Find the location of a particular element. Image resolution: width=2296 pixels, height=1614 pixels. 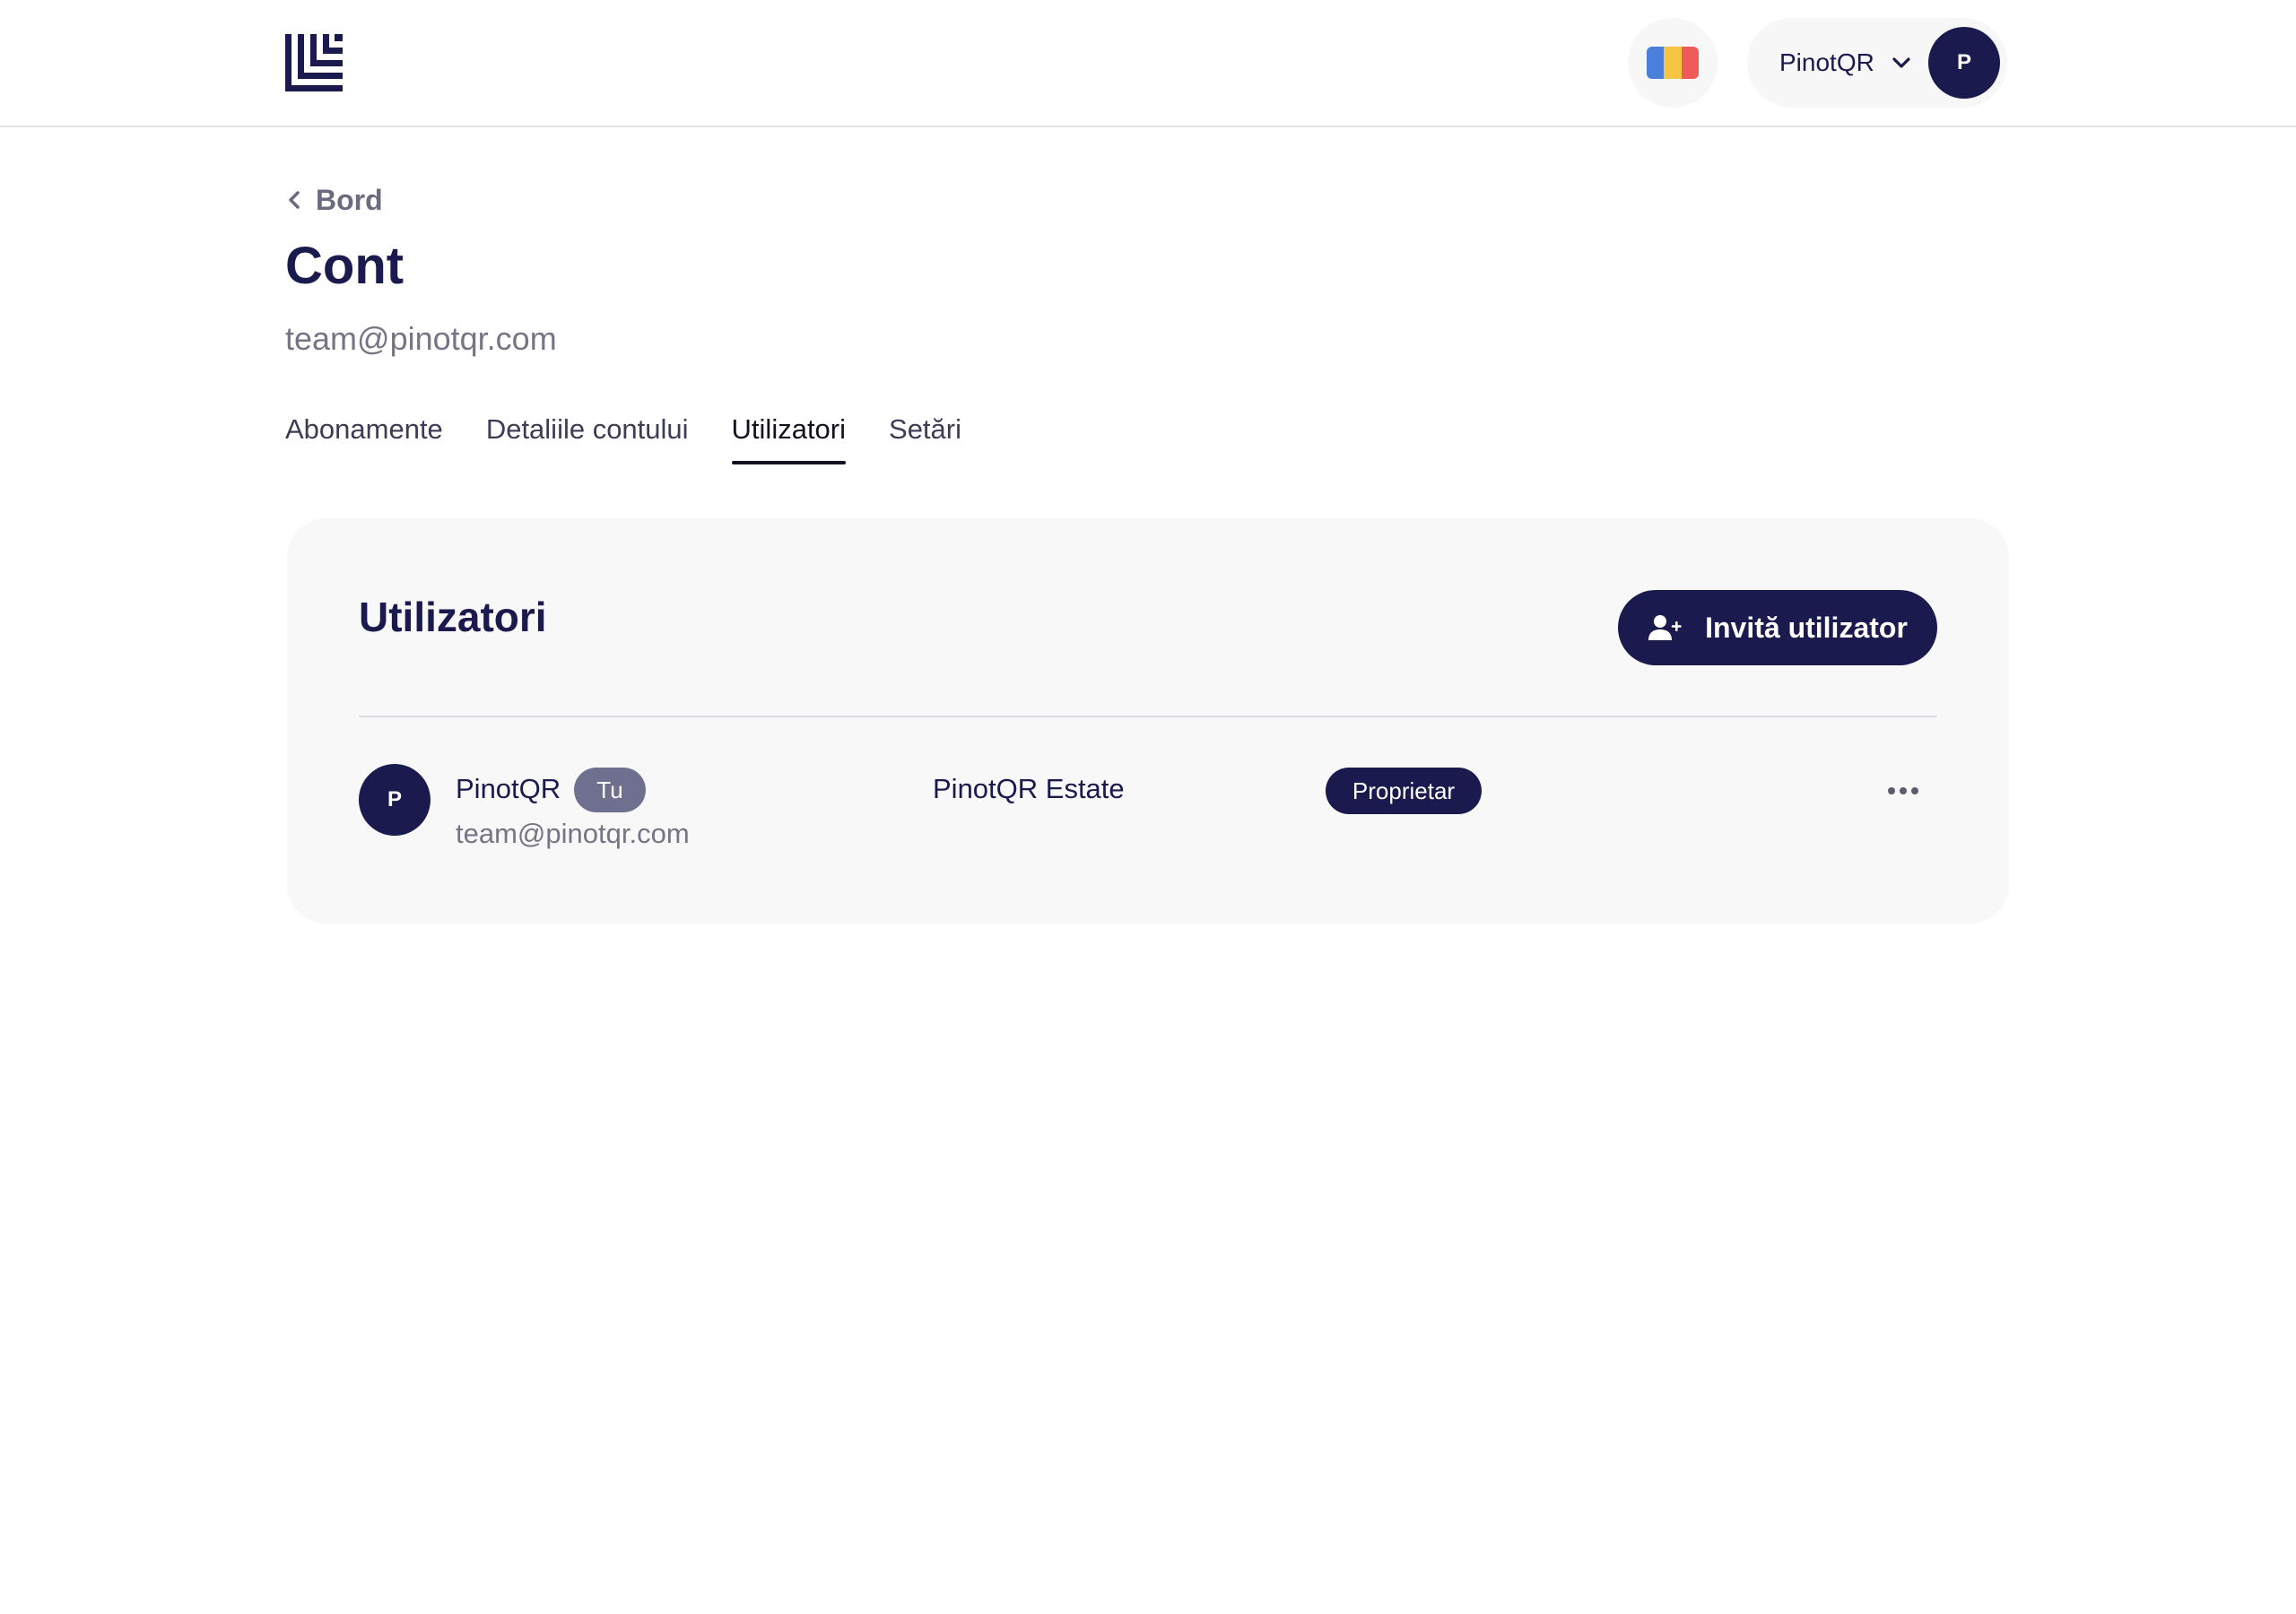

divider is located at coordinates (1148, 716).